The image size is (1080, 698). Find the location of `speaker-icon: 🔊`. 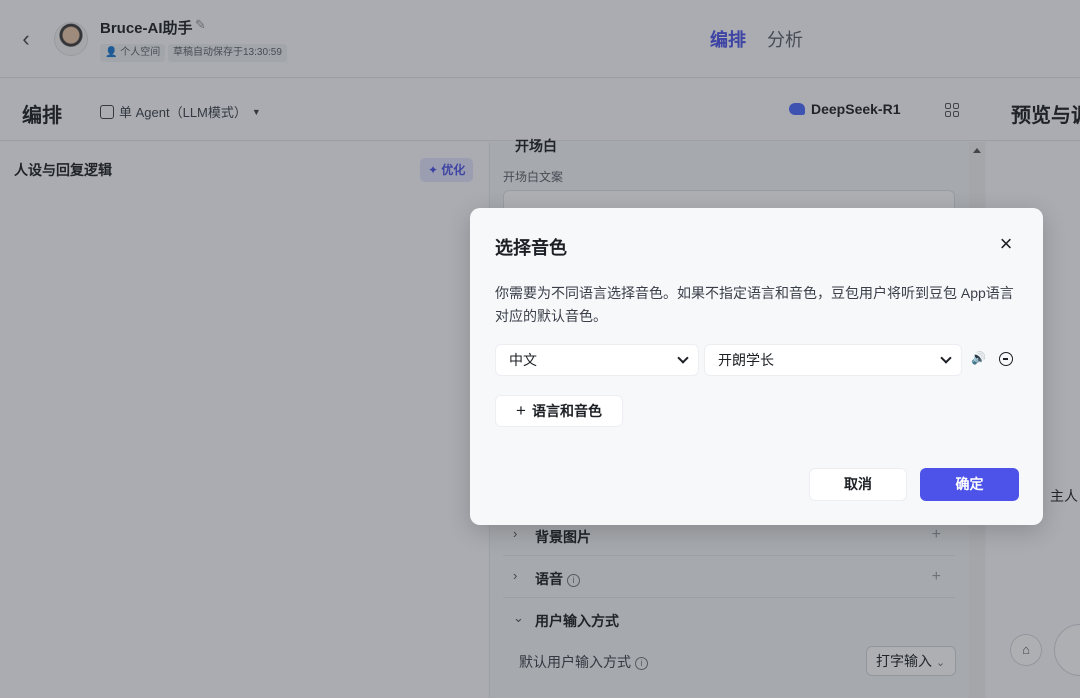

speaker-icon: 🔊 is located at coordinates (978, 358).